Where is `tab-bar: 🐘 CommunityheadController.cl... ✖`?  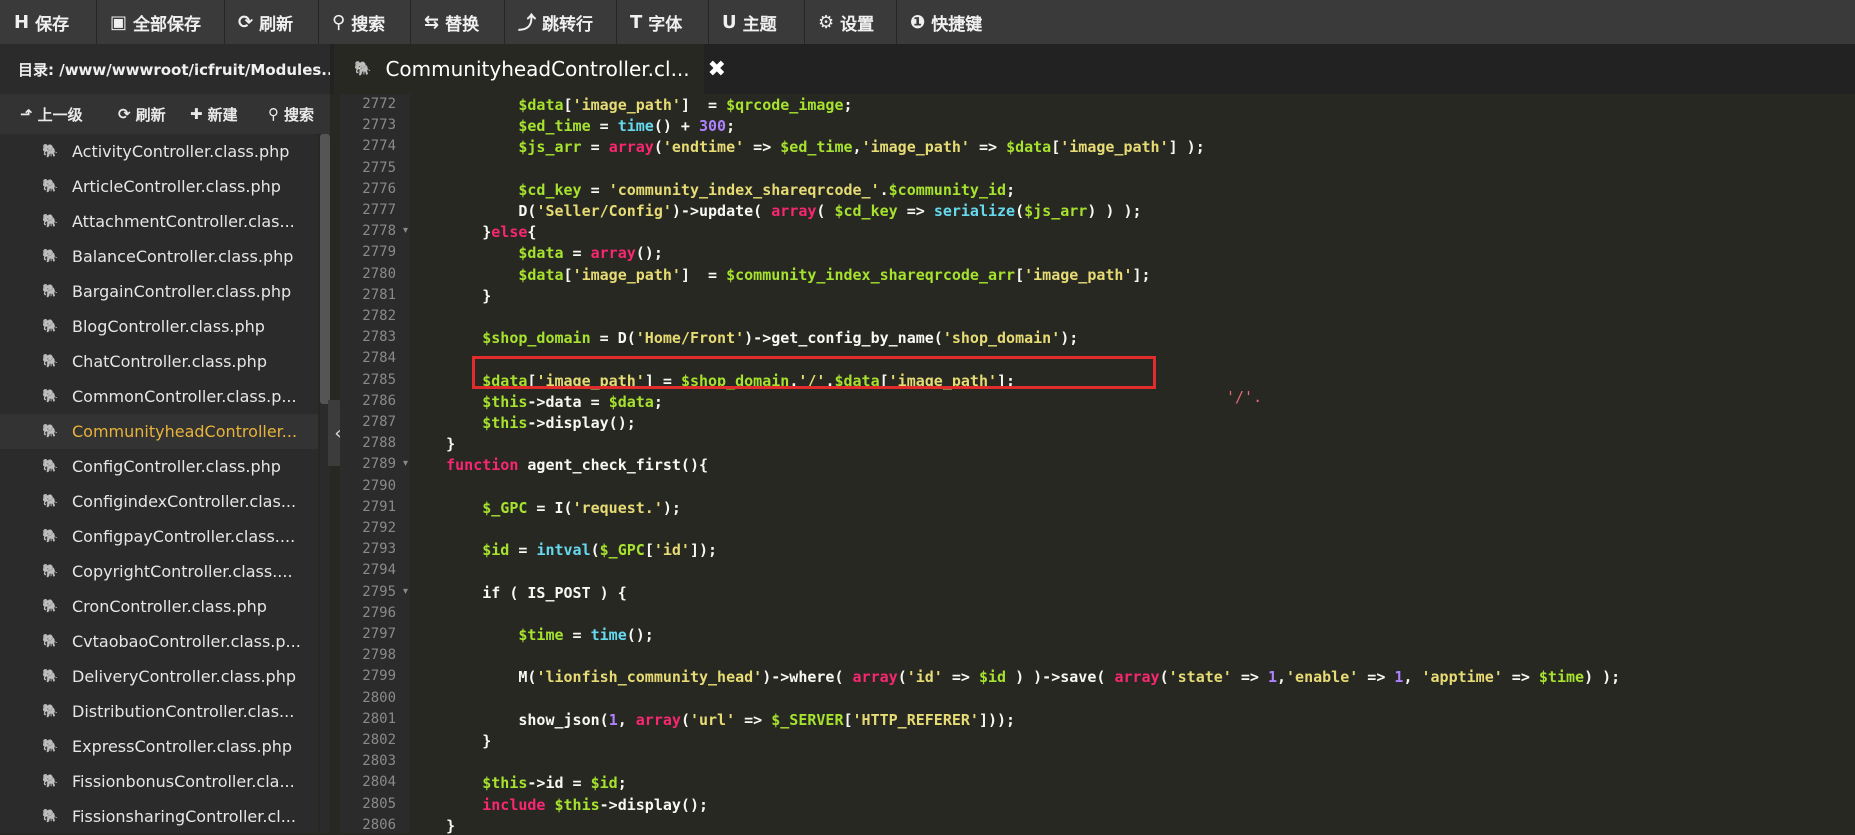 tab-bar: 🐘 CommunityheadController.cl... ✖ is located at coordinates (1092, 69).